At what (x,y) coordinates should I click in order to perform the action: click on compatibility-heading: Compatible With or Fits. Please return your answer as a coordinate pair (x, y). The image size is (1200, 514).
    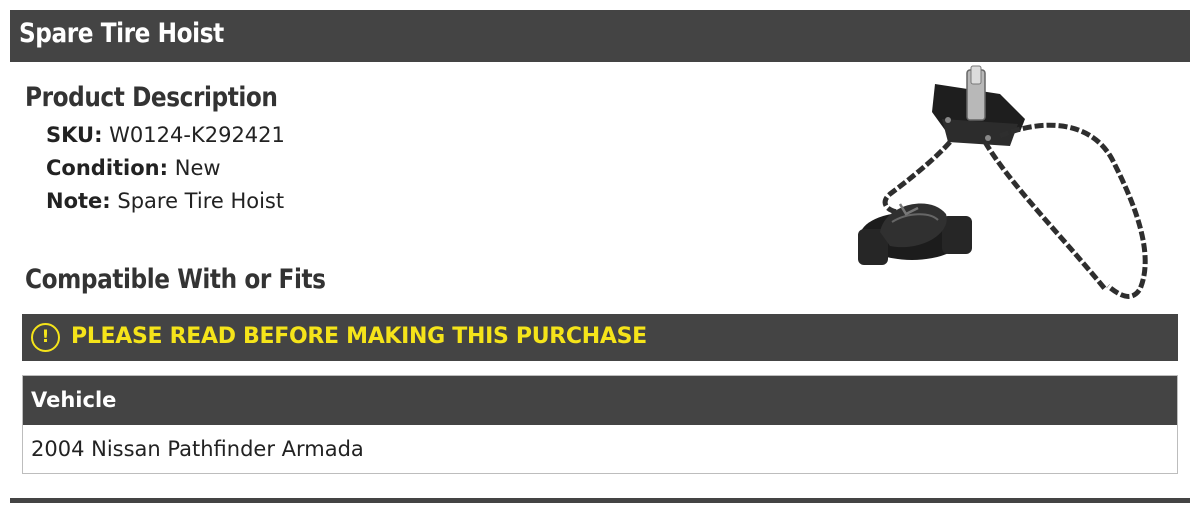
    Looking at the image, I should click on (175, 279).